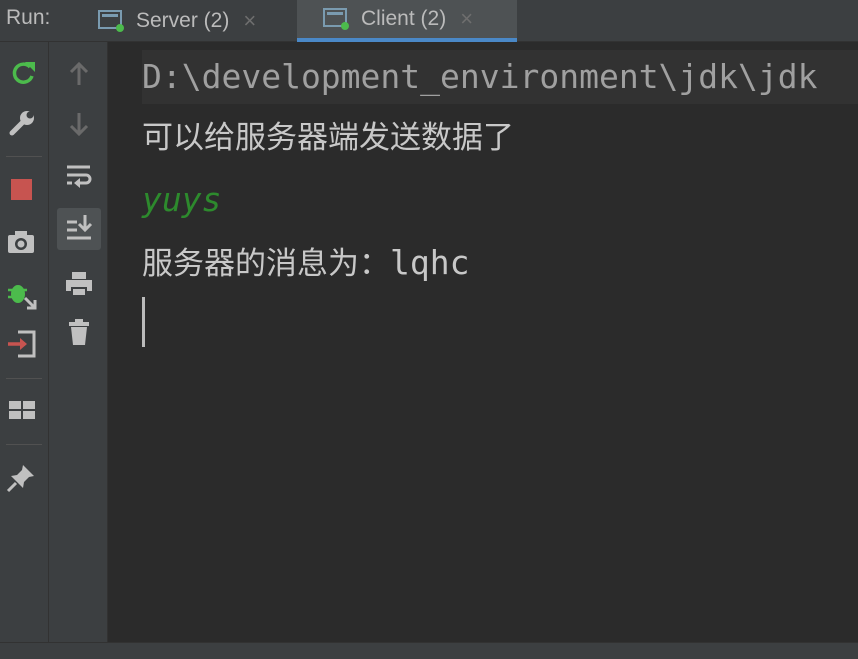 This screenshot has width=858, height=659. What do you see at coordinates (28, 17) in the screenshot?
I see `run-label: Run:` at bounding box center [28, 17].